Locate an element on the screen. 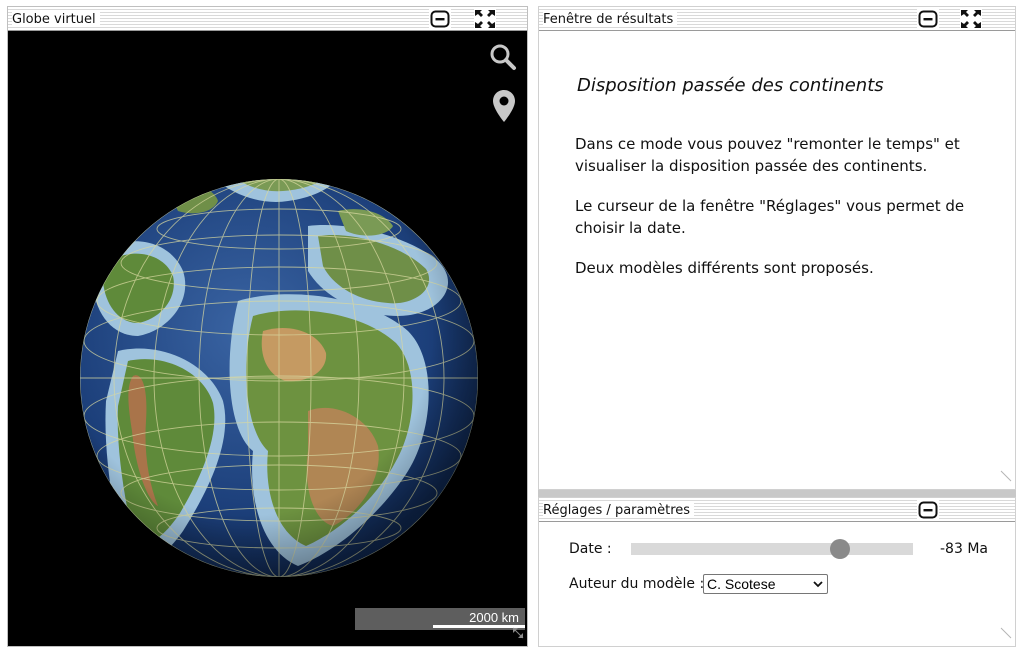 This screenshot has width=1024, height=656. date-value: -83 Ma is located at coordinates (964, 549).